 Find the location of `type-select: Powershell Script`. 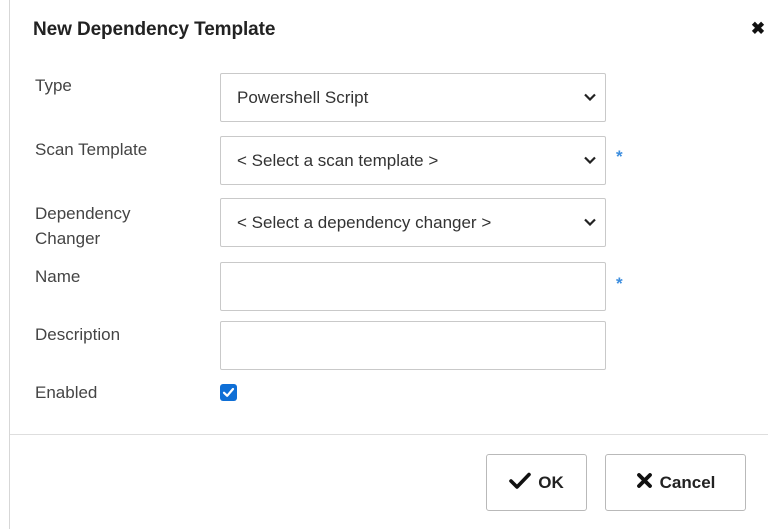

type-select: Powershell Script is located at coordinates (413, 97).